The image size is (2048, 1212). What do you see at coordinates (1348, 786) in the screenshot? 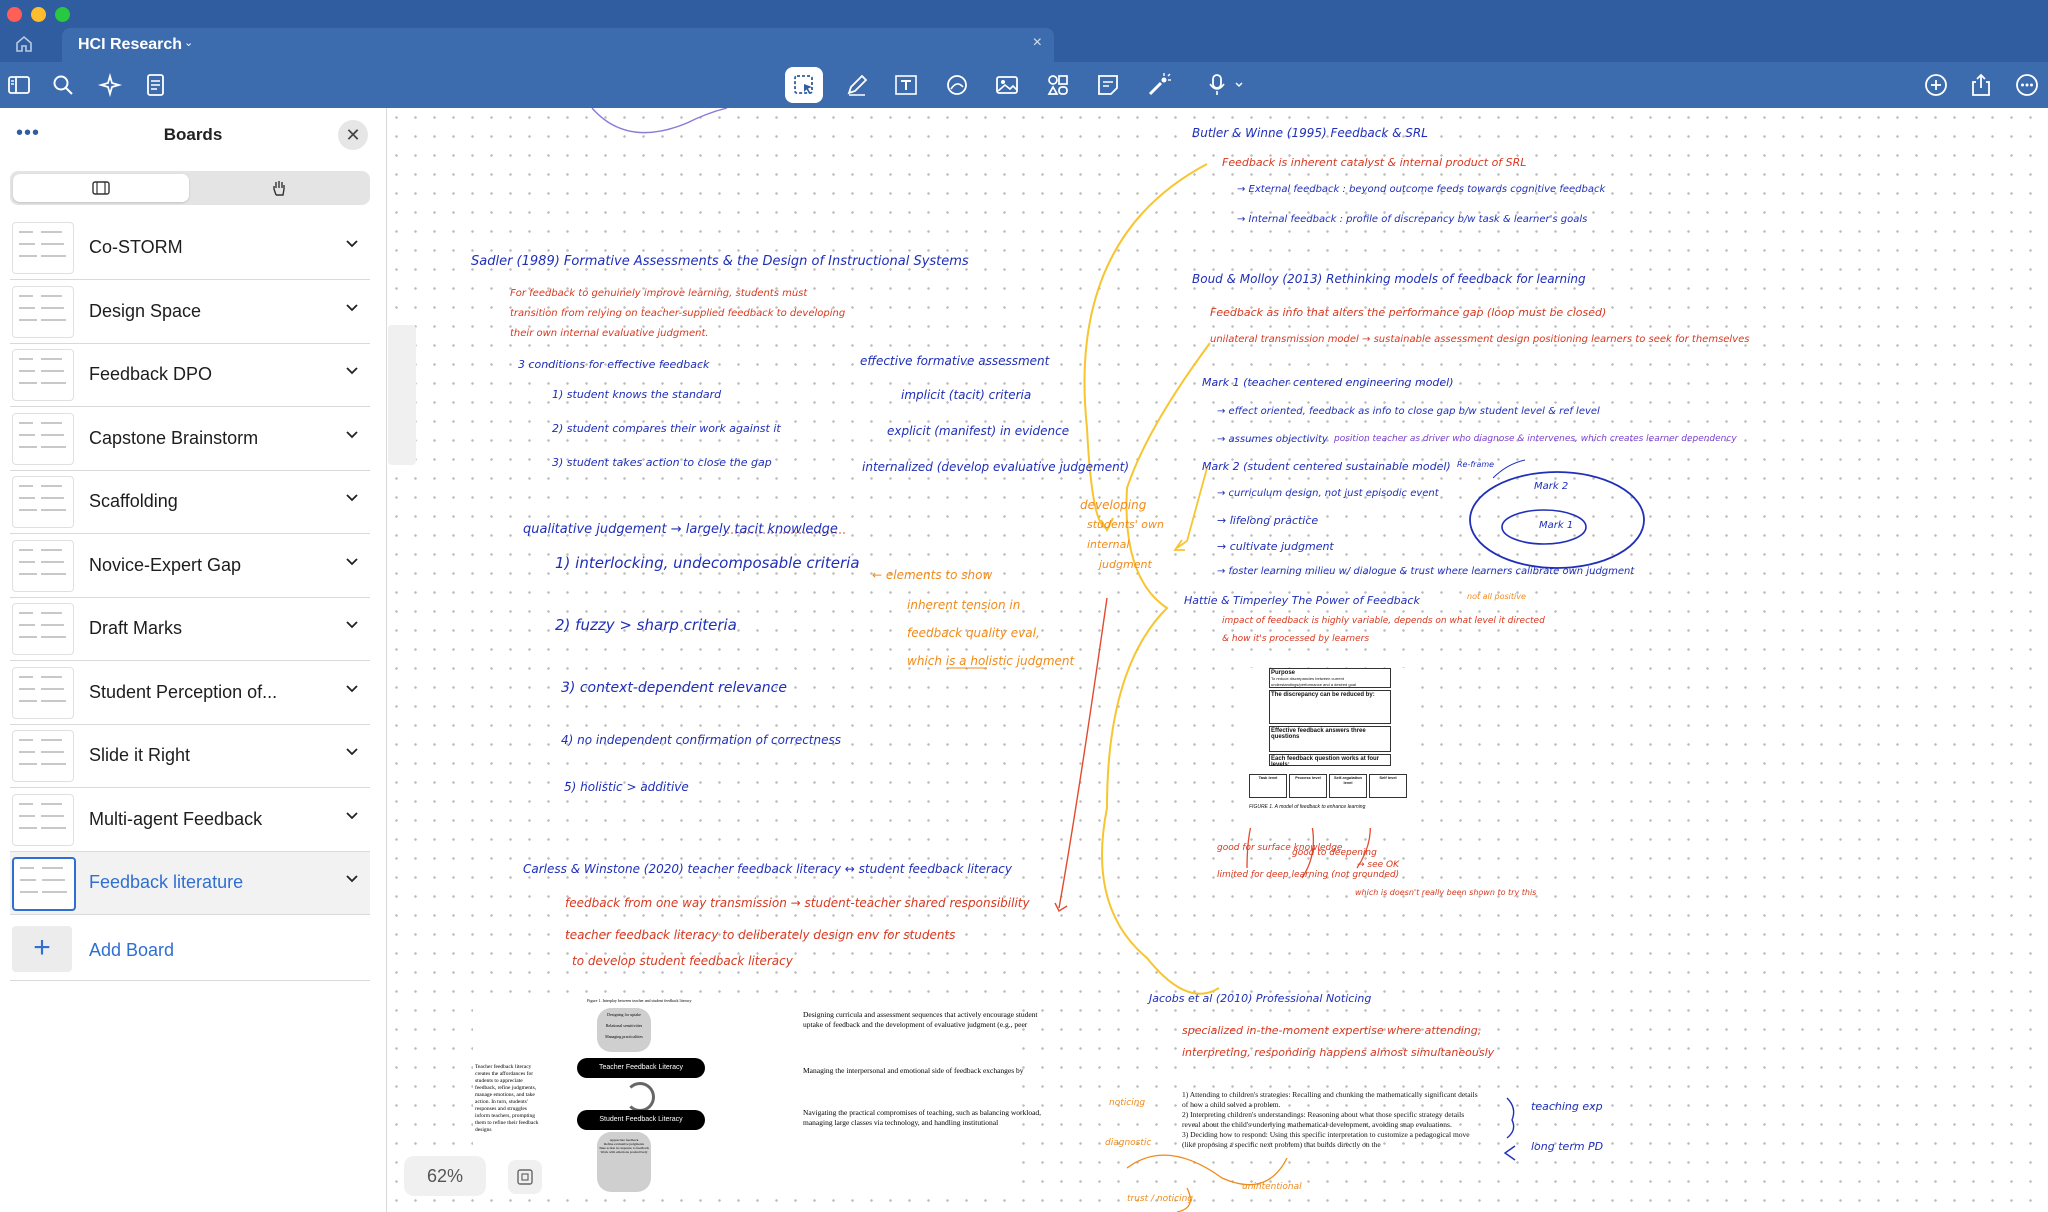
I see `figure-level-selfreg: Self-regulation level` at bounding box center [1348, 786].